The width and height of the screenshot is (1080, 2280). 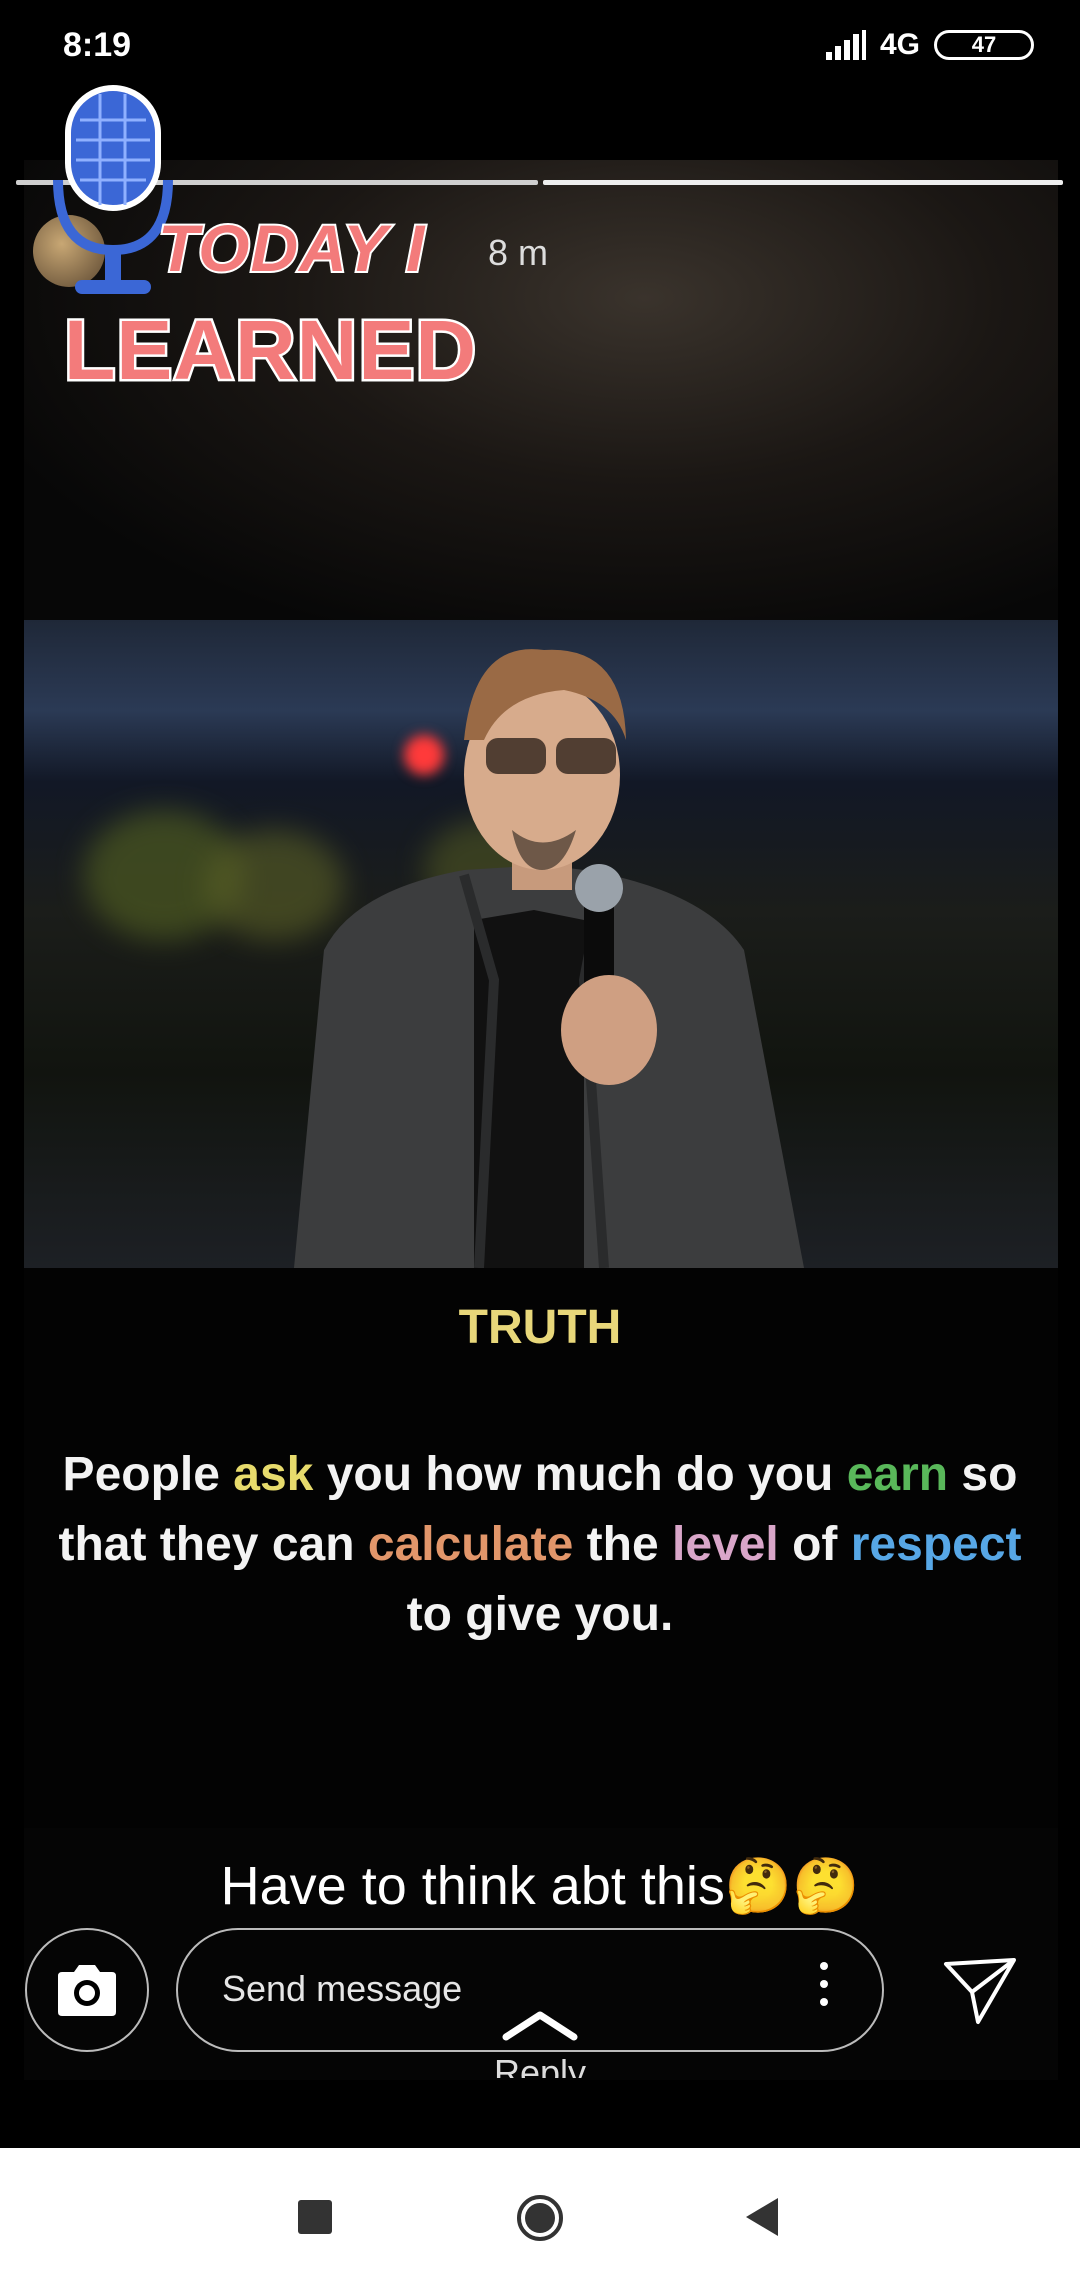 I want to click on camera-icon, so click(x=87, y=1990).